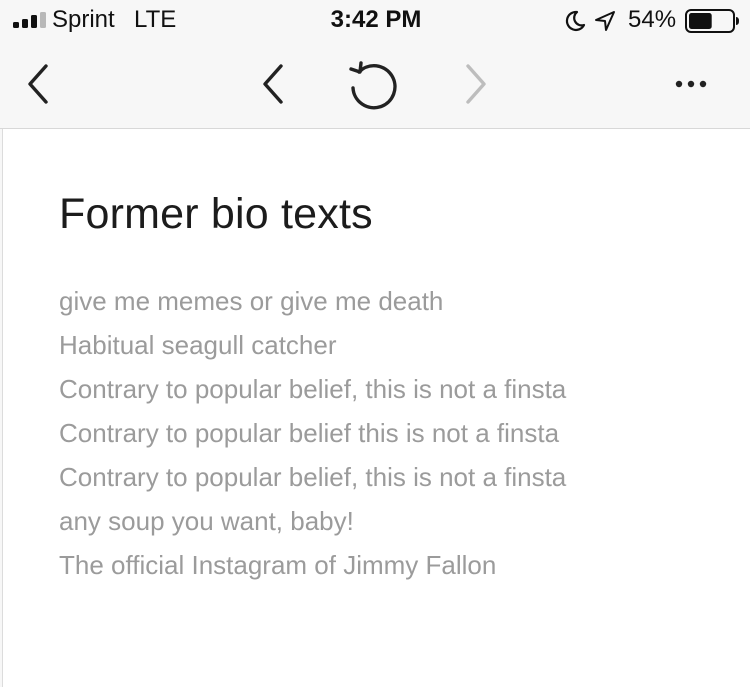 This screenshot has width=750, height=687. What do you see at coordinates (575, 21) in the screenshot?
I see `moon-icon` at bounding box center [575, 21].